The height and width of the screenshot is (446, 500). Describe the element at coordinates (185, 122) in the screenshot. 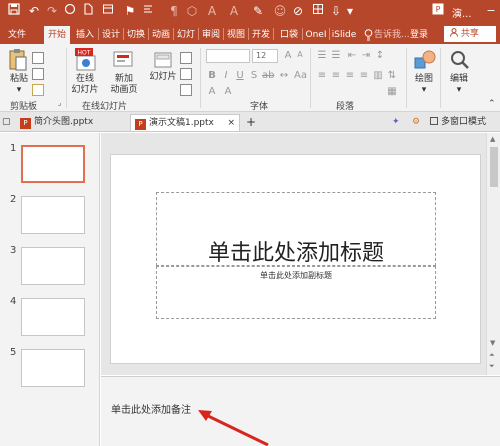

I see `doc-tab-2: P 演示文稿1.pptx ×` at that location.